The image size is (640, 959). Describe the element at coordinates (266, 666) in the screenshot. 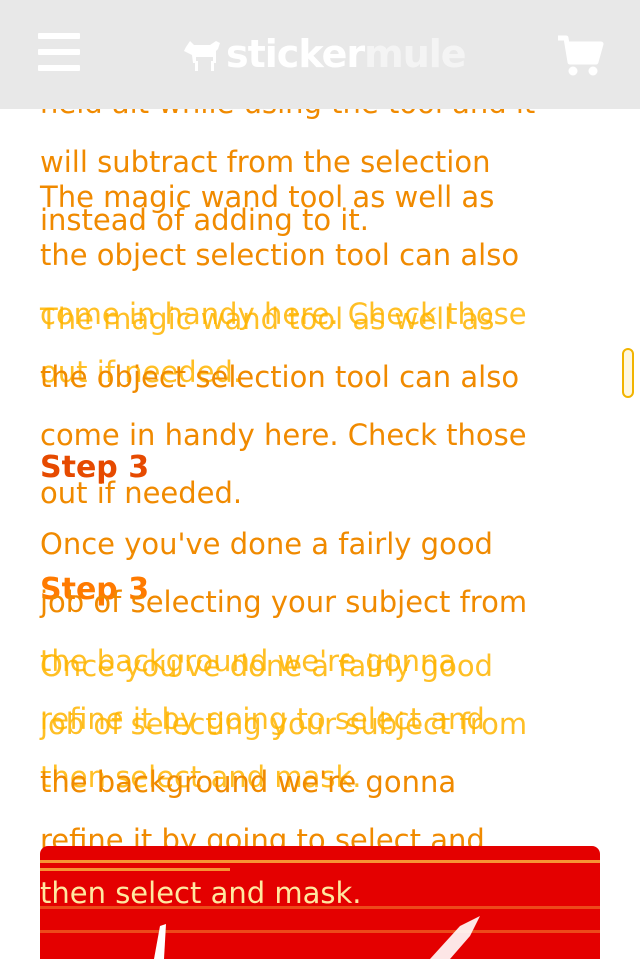

I see `step-3-text-line1-ghost: Once you've done a fairly good` at that location.